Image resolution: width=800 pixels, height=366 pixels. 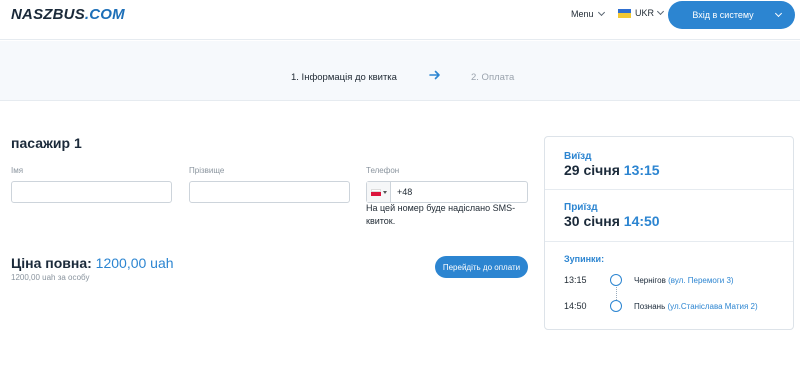 I want to click on last-name-input, so click(x=269, y=192).